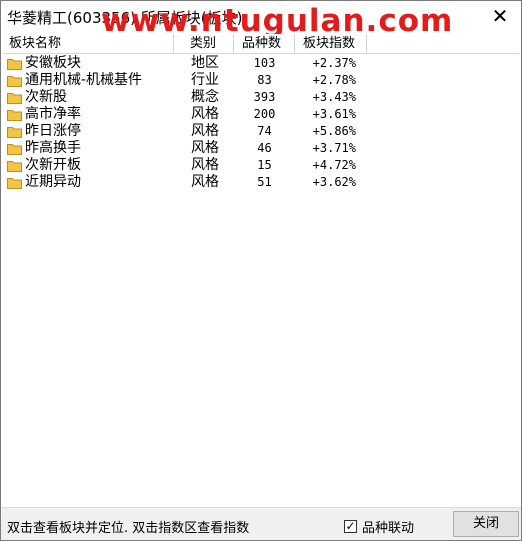 This screenshot has height=541, width=522. I want to click on sector-name: 安徽板块, so click(53, 63).